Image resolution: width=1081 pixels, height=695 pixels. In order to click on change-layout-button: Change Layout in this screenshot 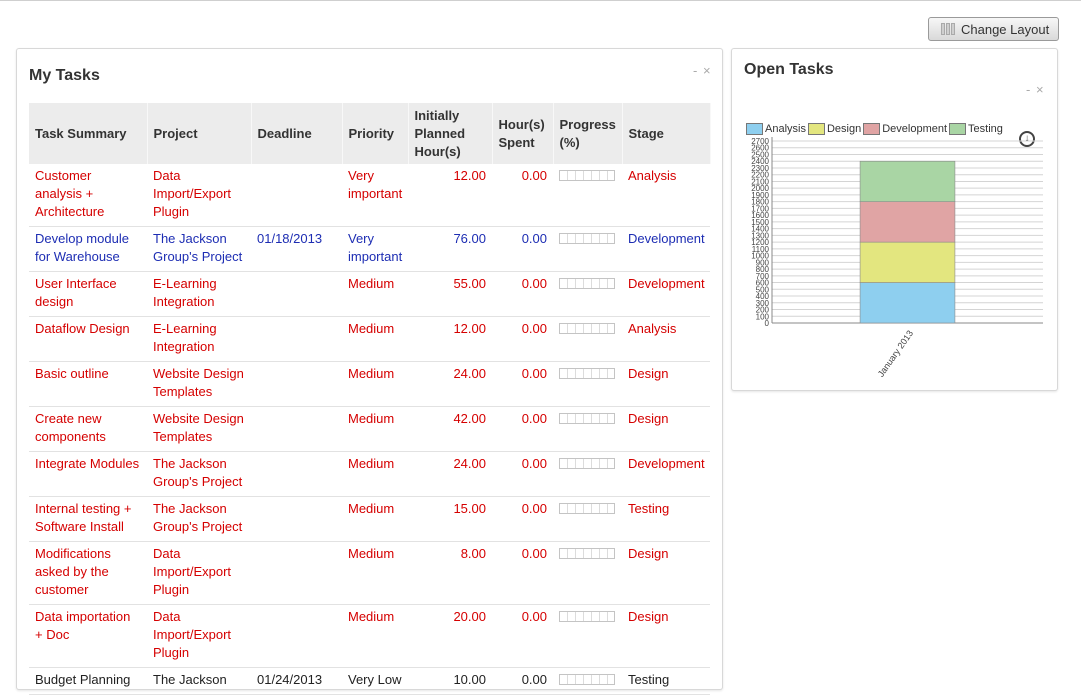, I will do `click(993, 29)`.